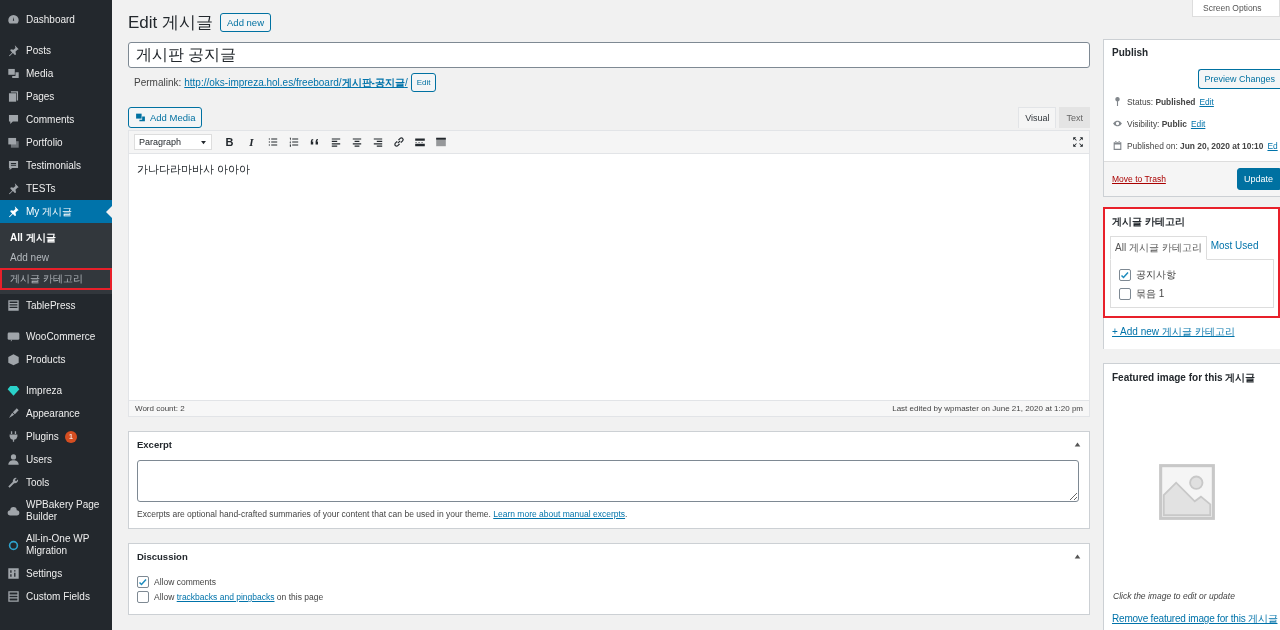  What do you see at coordinates (294, 142) in the screenshot?
I see `numbered-list-icon` at bounding box center [294, 142].